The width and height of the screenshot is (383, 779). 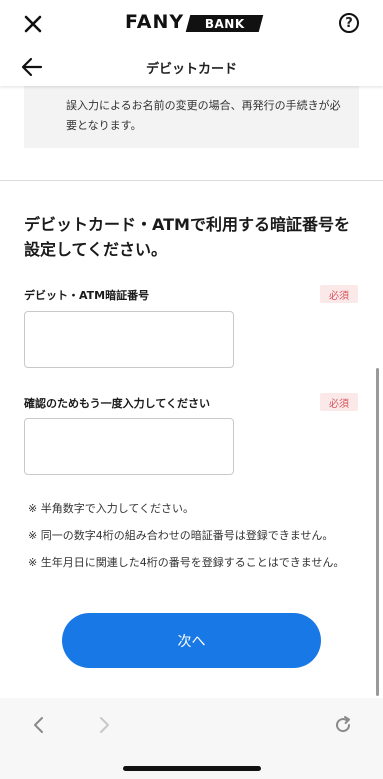 What do you see at coordinates (111, 508) in the screenshot?
I see `note-halfwidth: ※ 半角数字で入力してください。` at bounding box center [111, 508].